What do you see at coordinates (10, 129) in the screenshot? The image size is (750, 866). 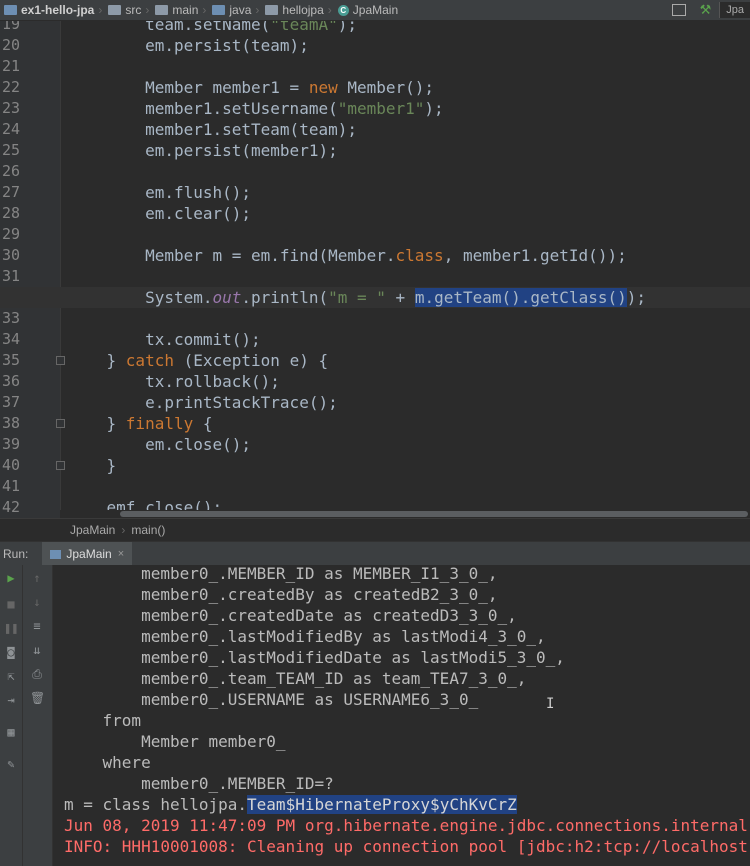 I see `line-number: 24` at bounding box center [10, 129].